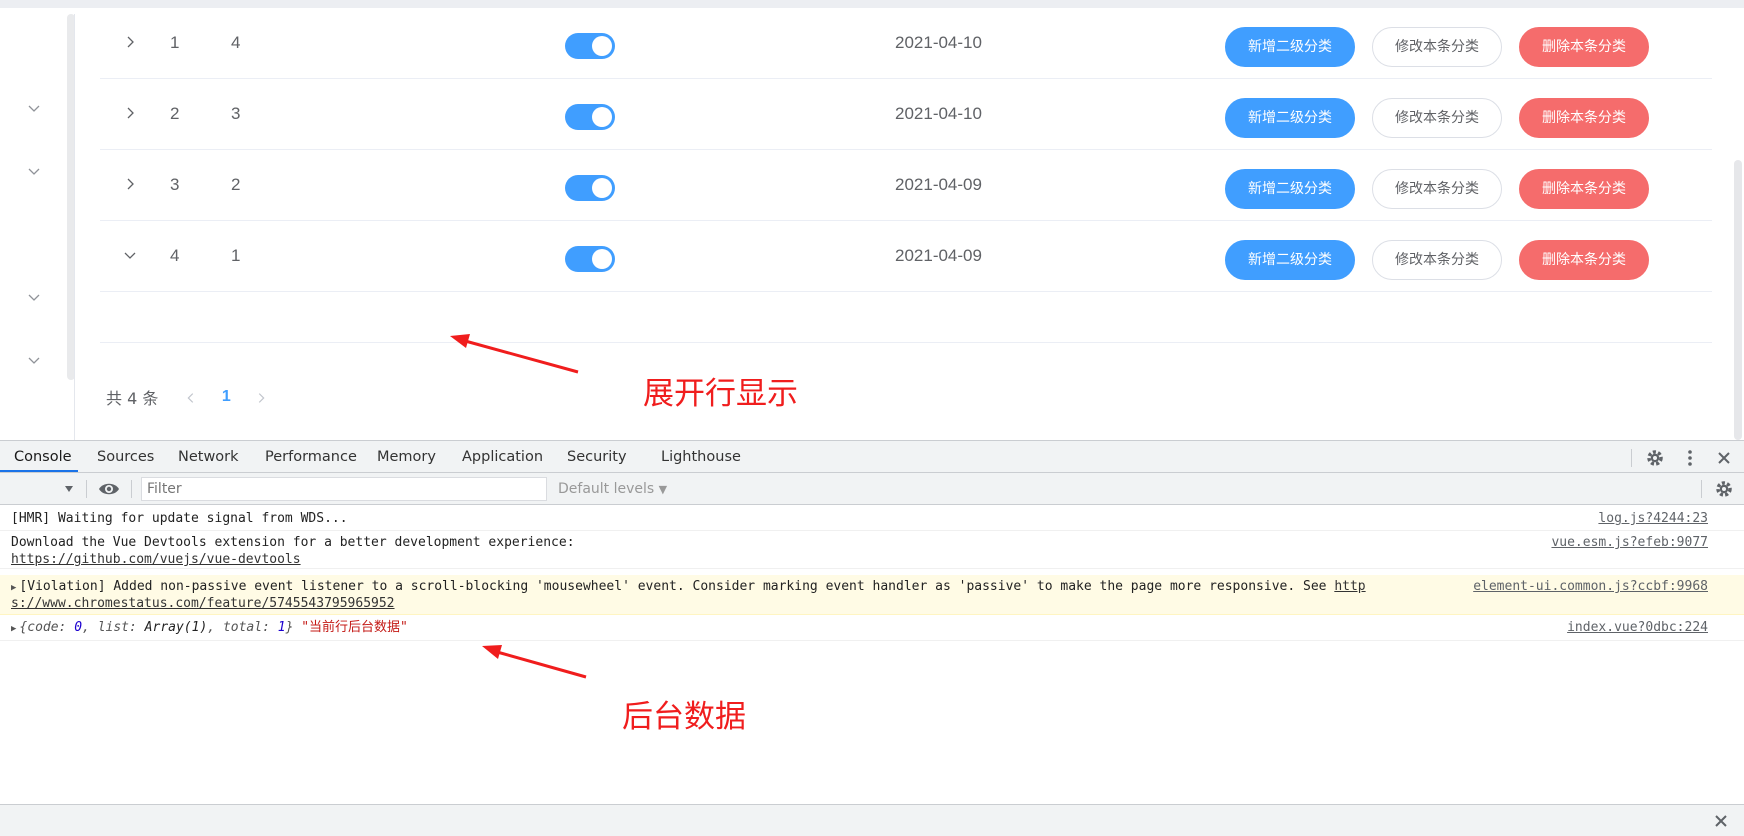 The height and width of the screenshot is (836, 1744). Describe the element at coordinates (606, 489) in the screenshot. I see `log-levels-label: Default levels` at that location.